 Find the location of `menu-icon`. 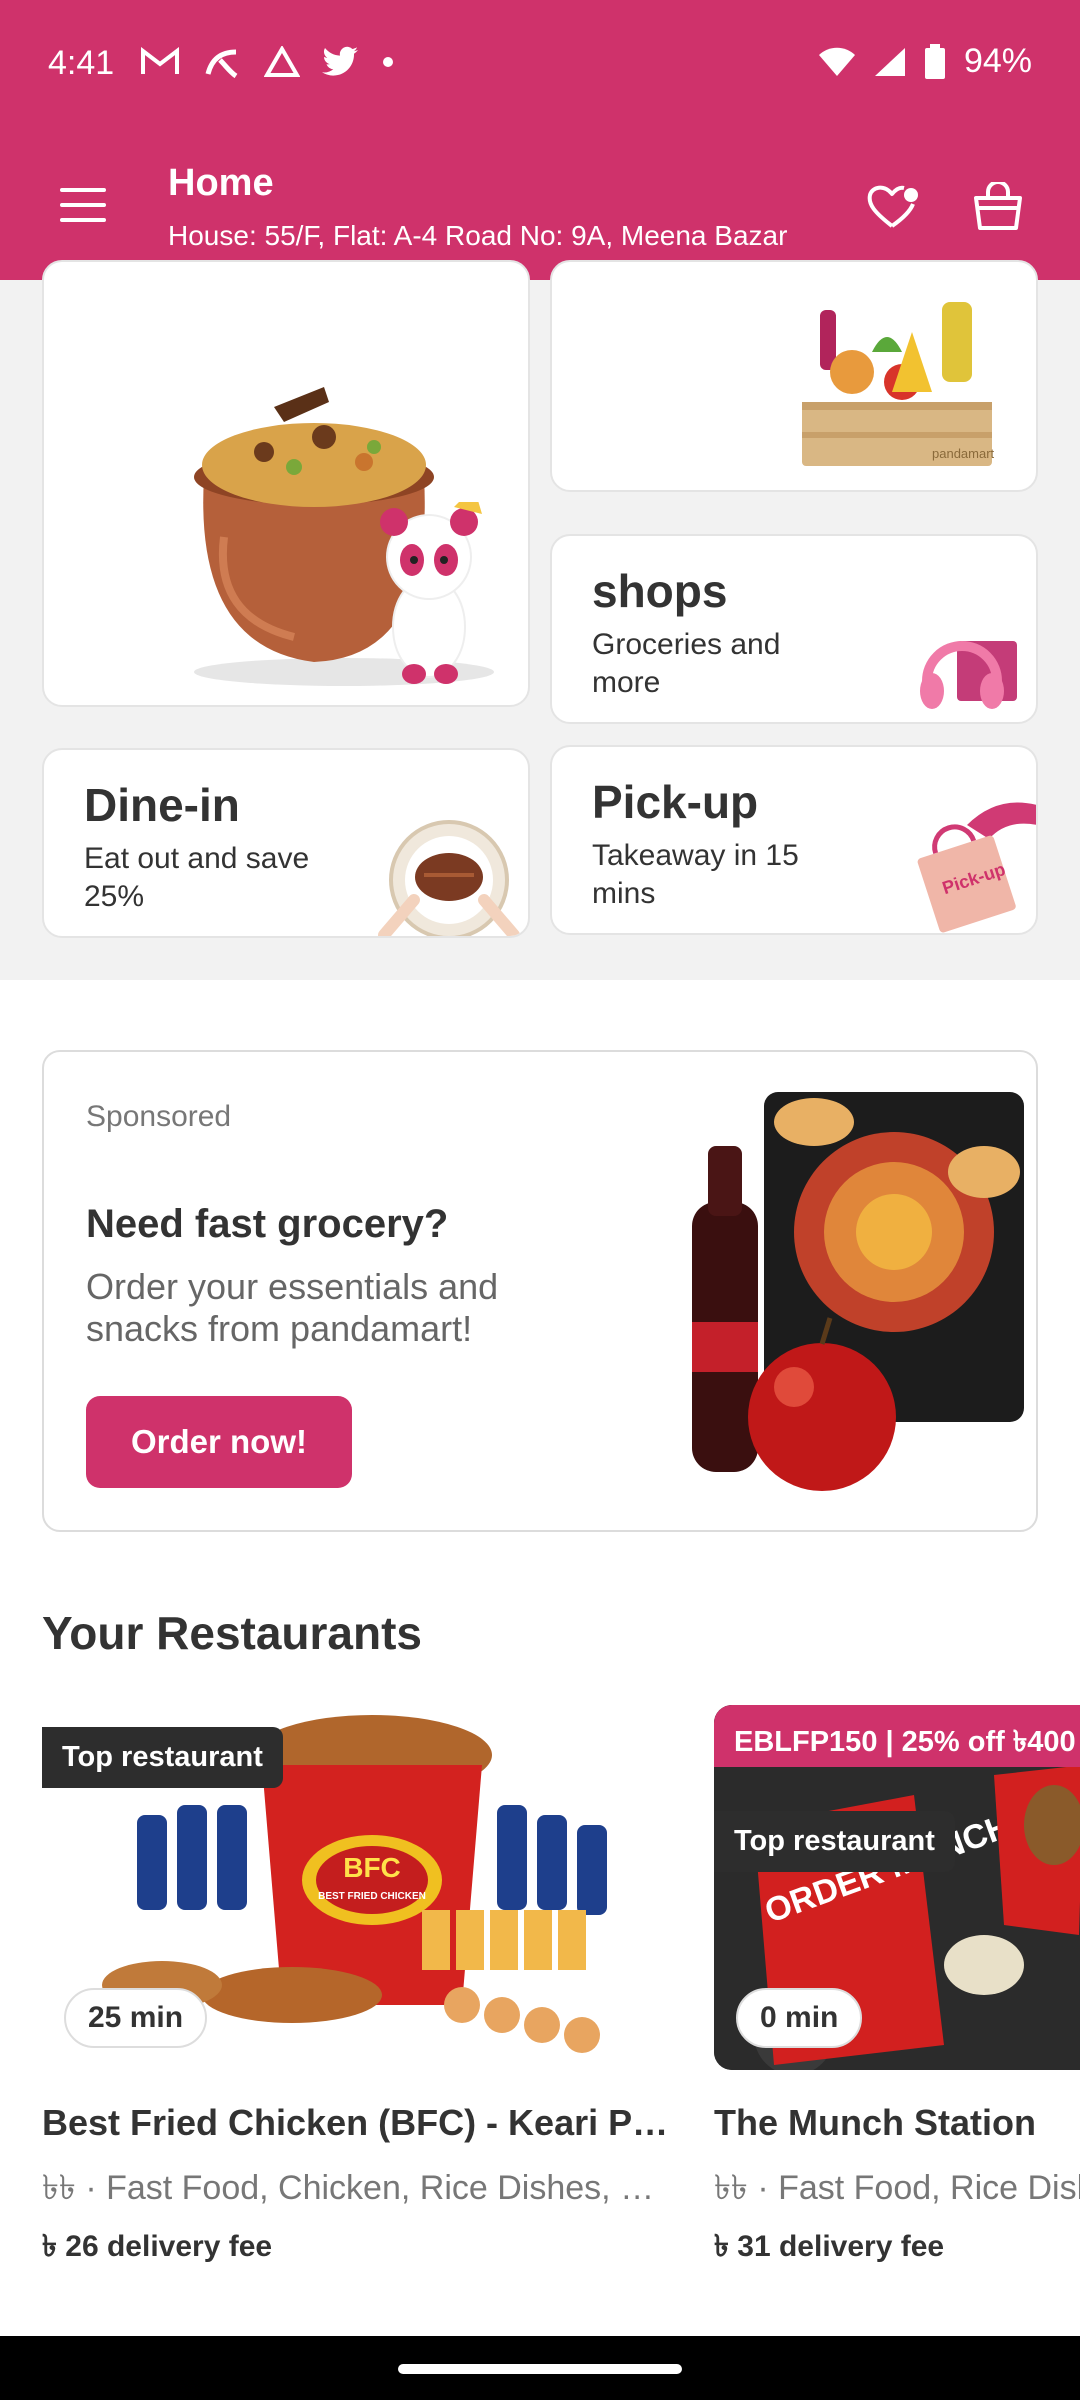

menu-icon is located at coordinates (83, 205).